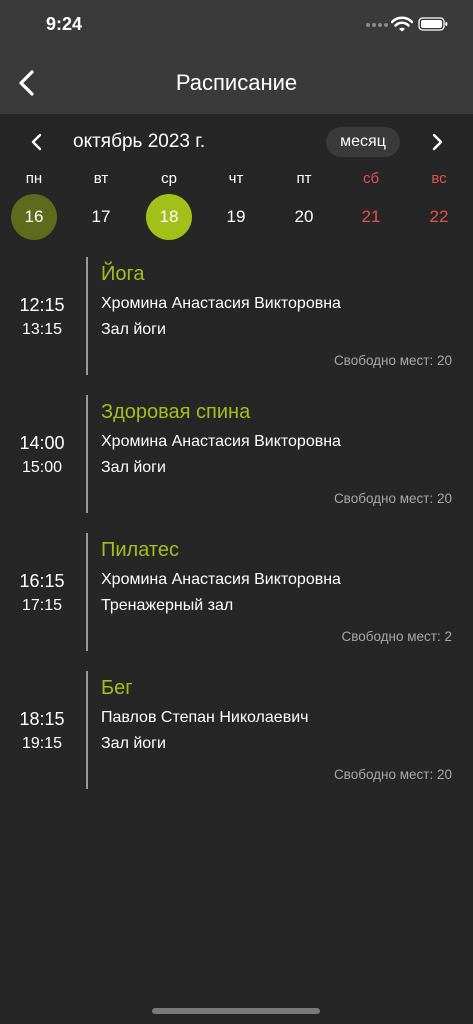 This screenshot has width=473, height=1024. I want to click on weekday-label: сб, so click(371, 178).